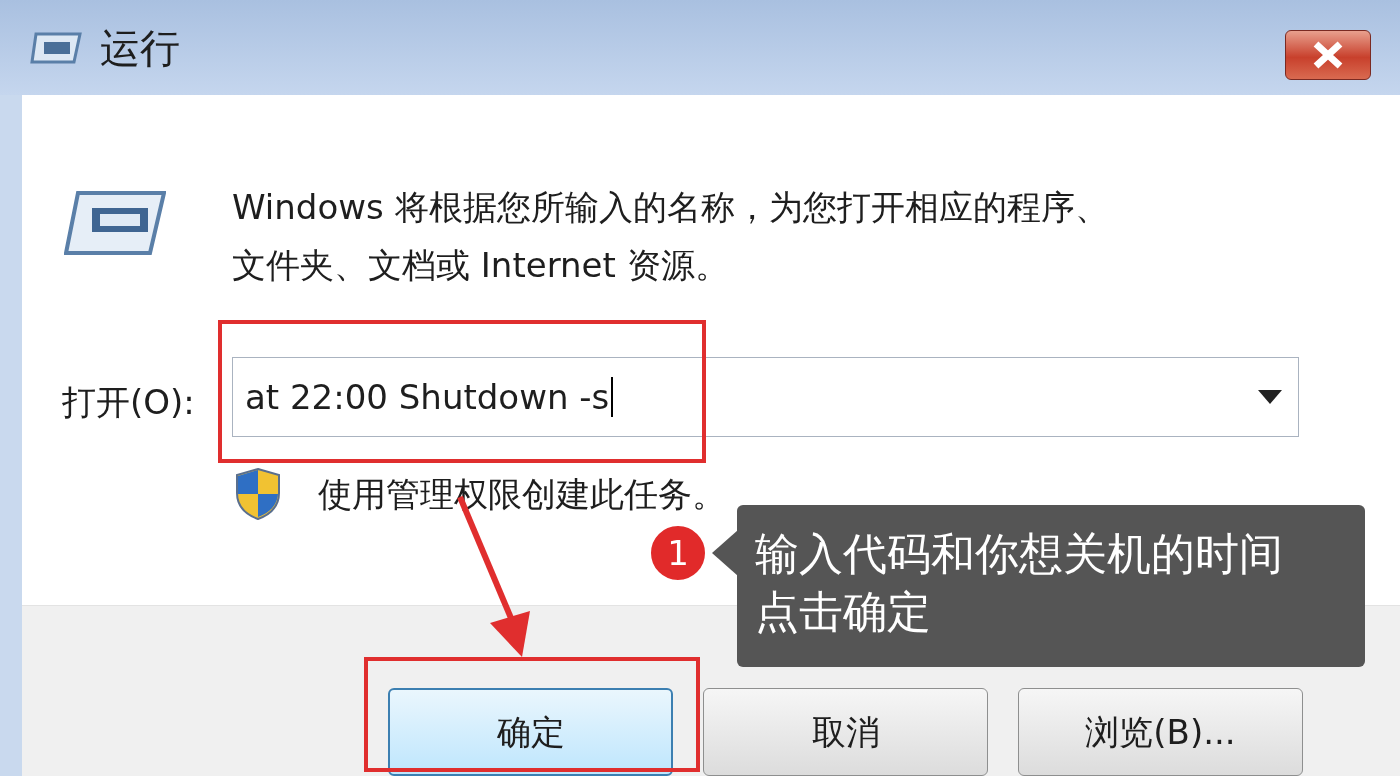  I want to click on close-button, so click(1328, 55).